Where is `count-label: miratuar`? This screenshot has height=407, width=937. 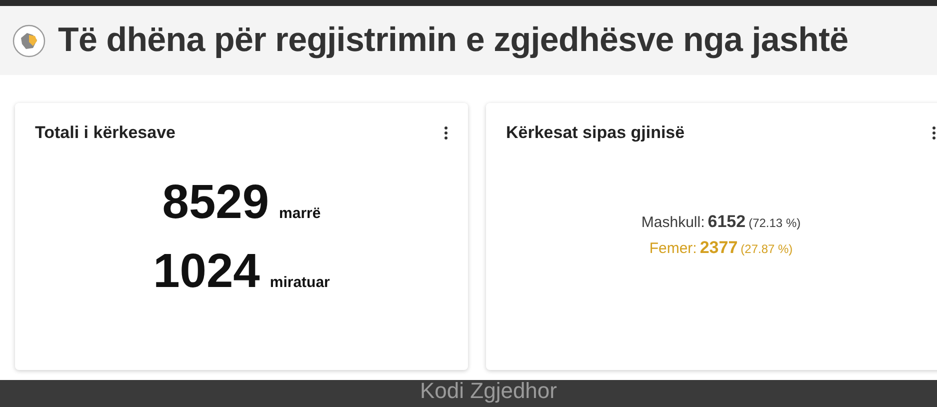
count-label: miratuar is located at coordinates (300, 282).